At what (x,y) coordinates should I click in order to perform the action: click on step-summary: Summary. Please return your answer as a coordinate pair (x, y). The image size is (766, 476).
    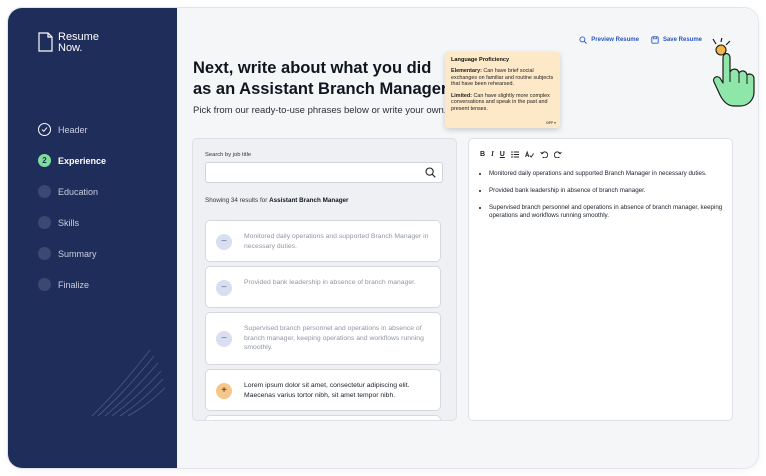
    Looking at the image, I should click on (72, 253).